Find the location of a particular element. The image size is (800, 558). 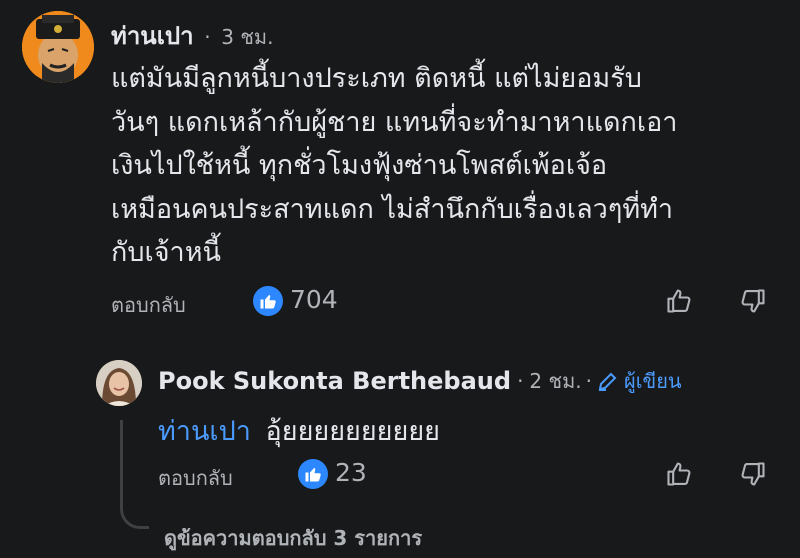

author-badge: ผู้เขียน is located at coordinates (639, 381).